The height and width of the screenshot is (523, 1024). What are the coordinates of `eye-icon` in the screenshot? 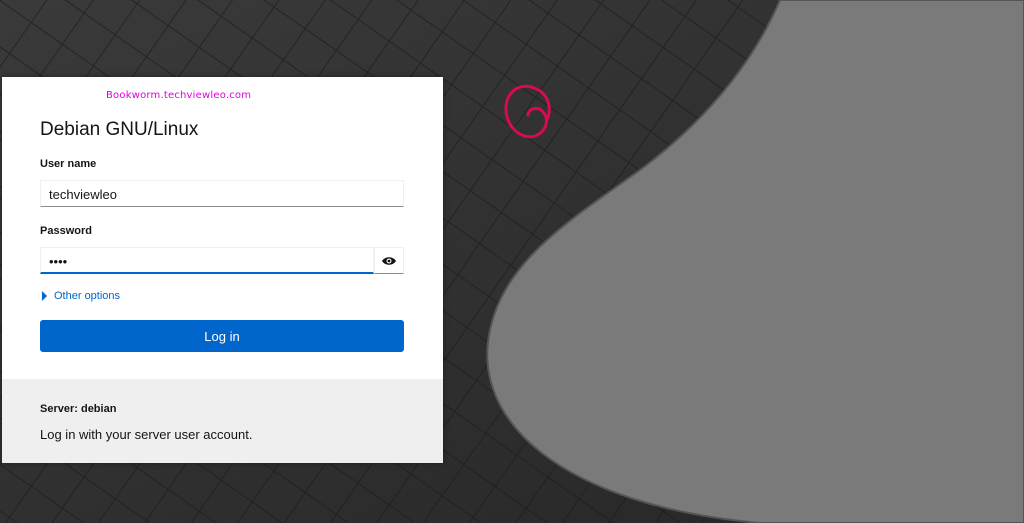 It's located at (389, 260).